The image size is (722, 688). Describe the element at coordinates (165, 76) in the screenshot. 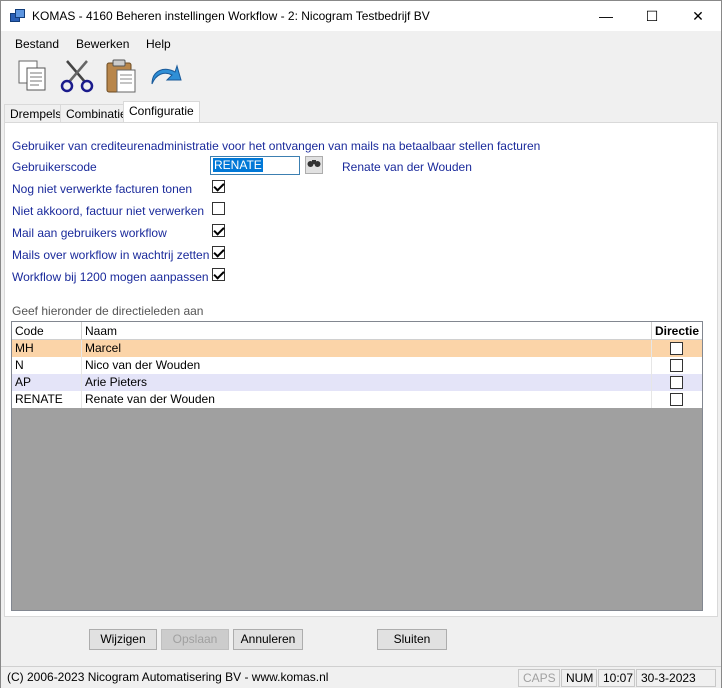

I see `undo-arrow-icon` at that location.